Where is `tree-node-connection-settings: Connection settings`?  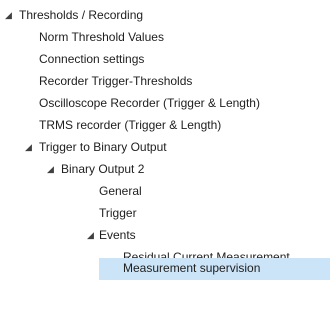 tree-node-connection-settings: Connection settings is located at coordinates (166, 59).